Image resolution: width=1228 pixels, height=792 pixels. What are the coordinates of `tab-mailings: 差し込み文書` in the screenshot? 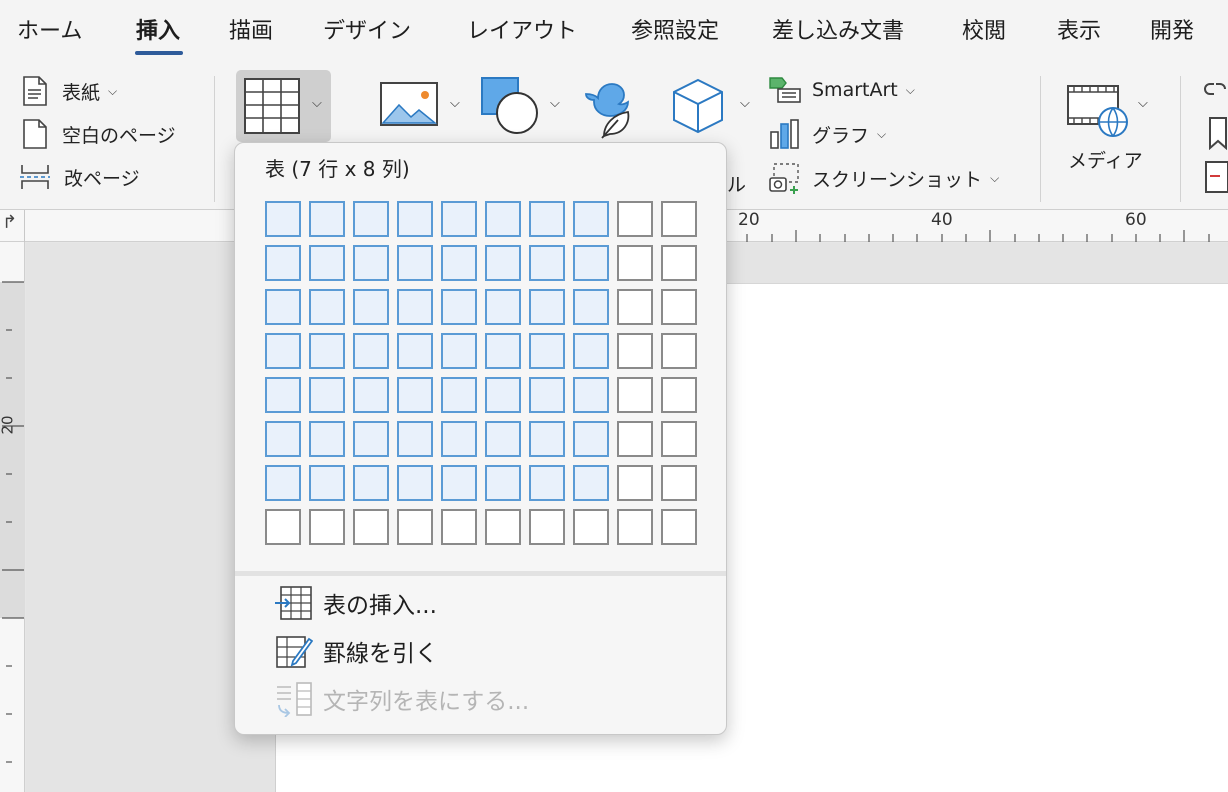 It's located at (838, 29).